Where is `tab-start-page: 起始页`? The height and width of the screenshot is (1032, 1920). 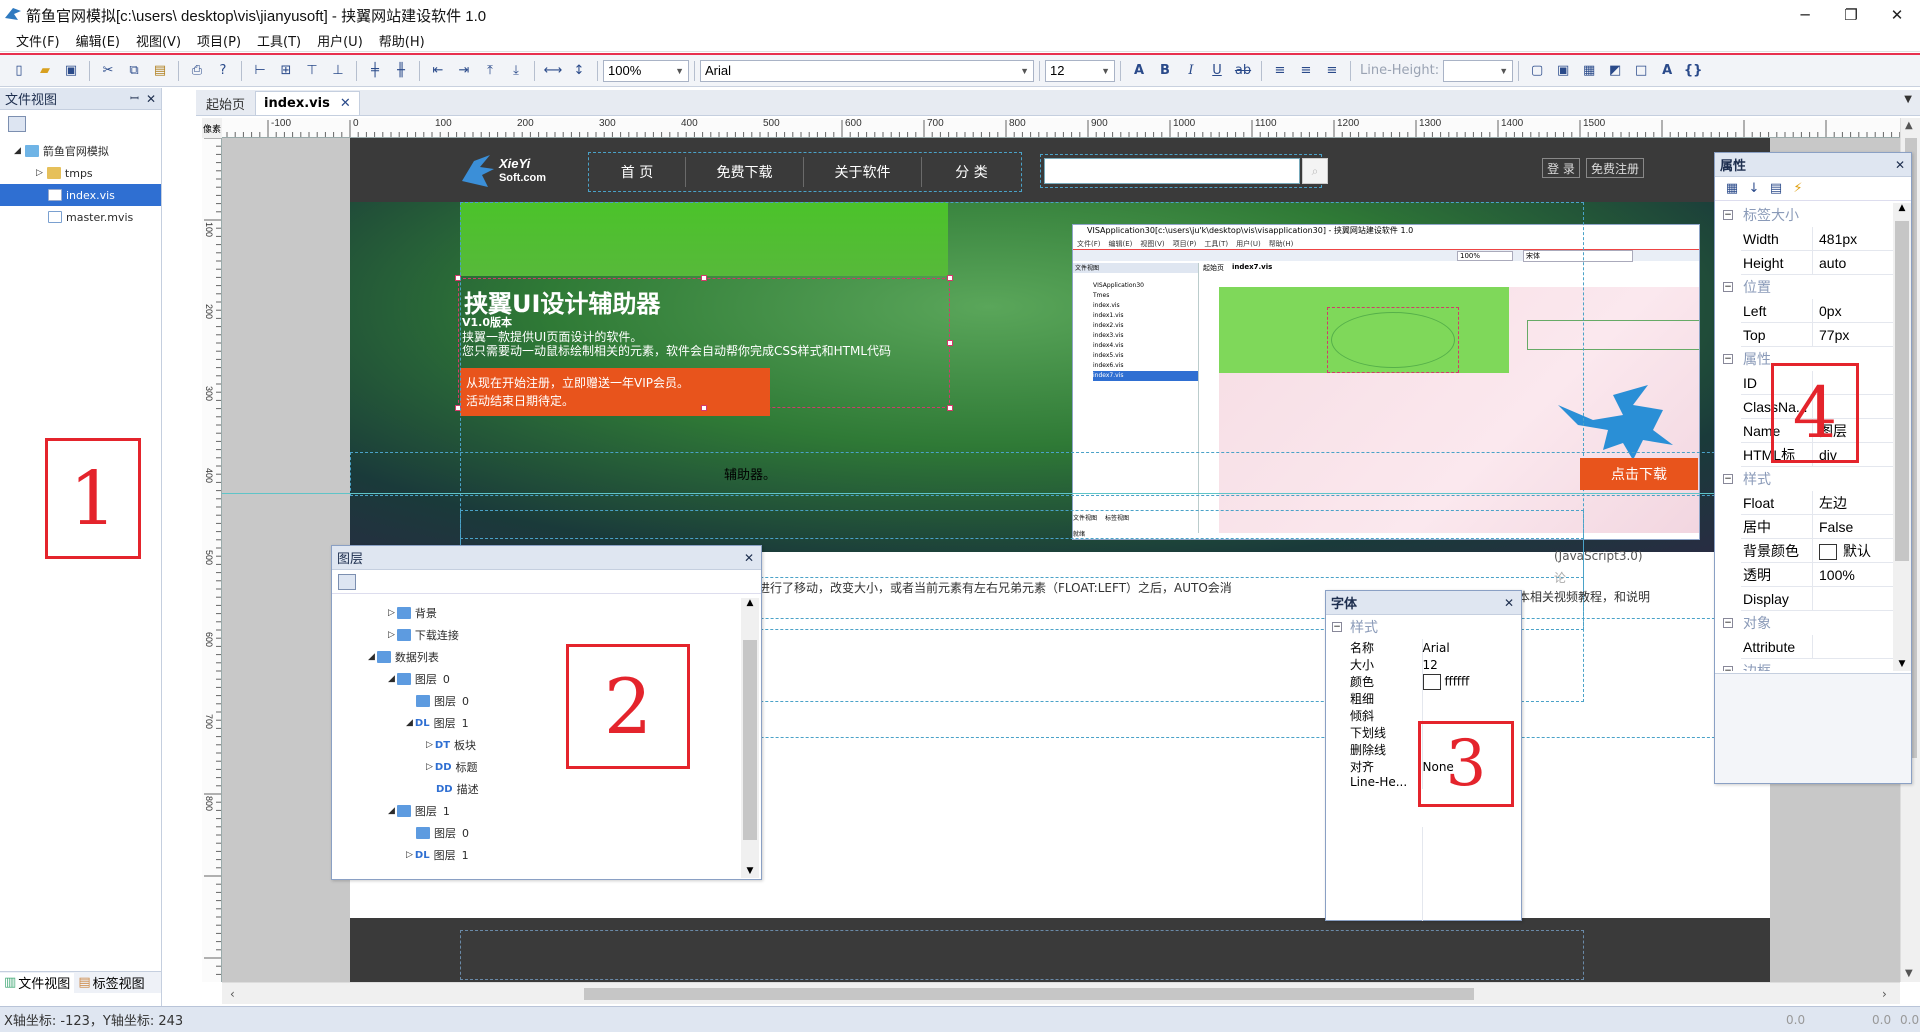
tab-start-page: 起始页 is located at coordinates (225, 103).